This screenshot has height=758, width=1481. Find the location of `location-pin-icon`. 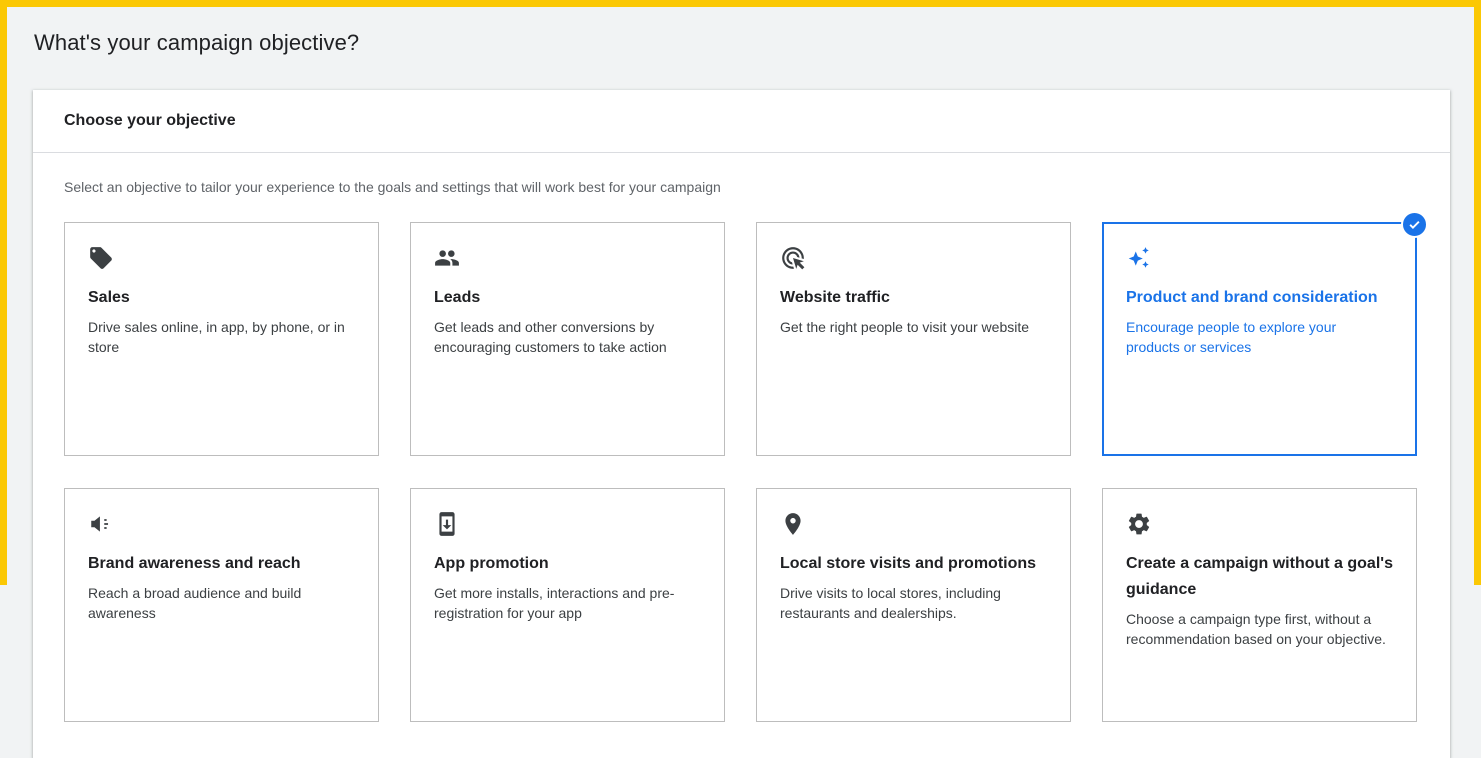

location-pin-icon is located at coordinates (793, 524).